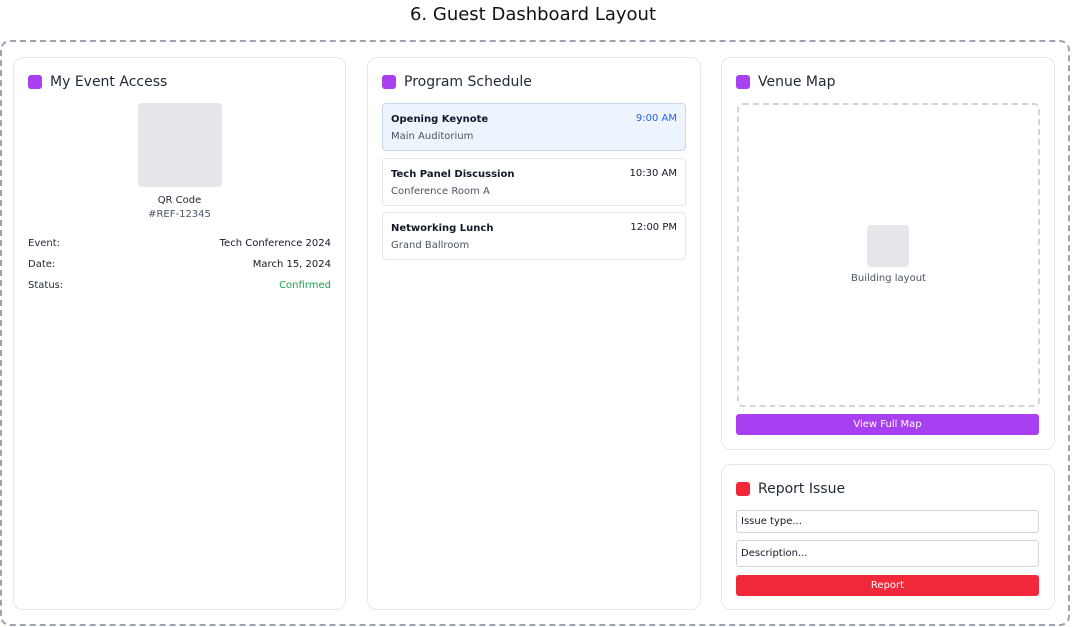 This screenshot has height=627, width=1072. Describe the element at coordinates (440, 119) in the screenshot. I see `schedule-item-name: Opening Keynote` at that location.